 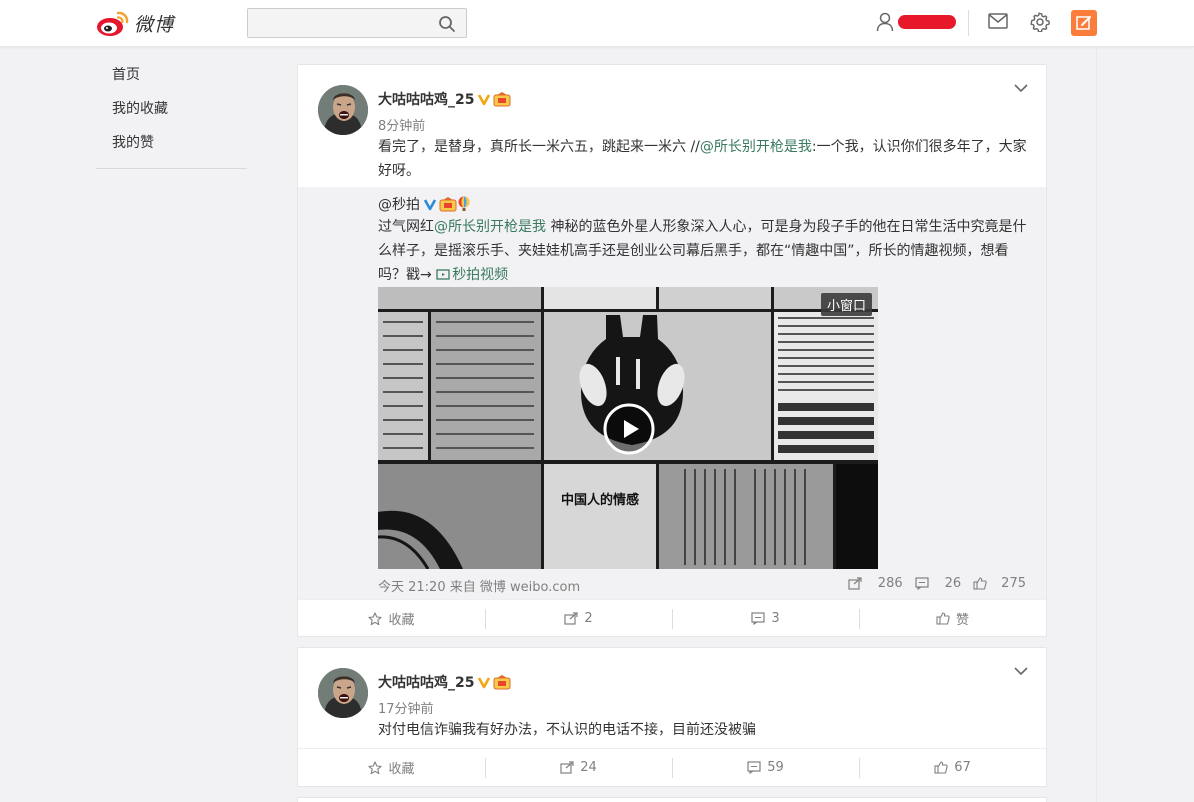 What do you see at coordinates (171, 109) in the screenshot?
I see `sidebar-item-favorites: 我的收藏` at bounding box center [171, 109].